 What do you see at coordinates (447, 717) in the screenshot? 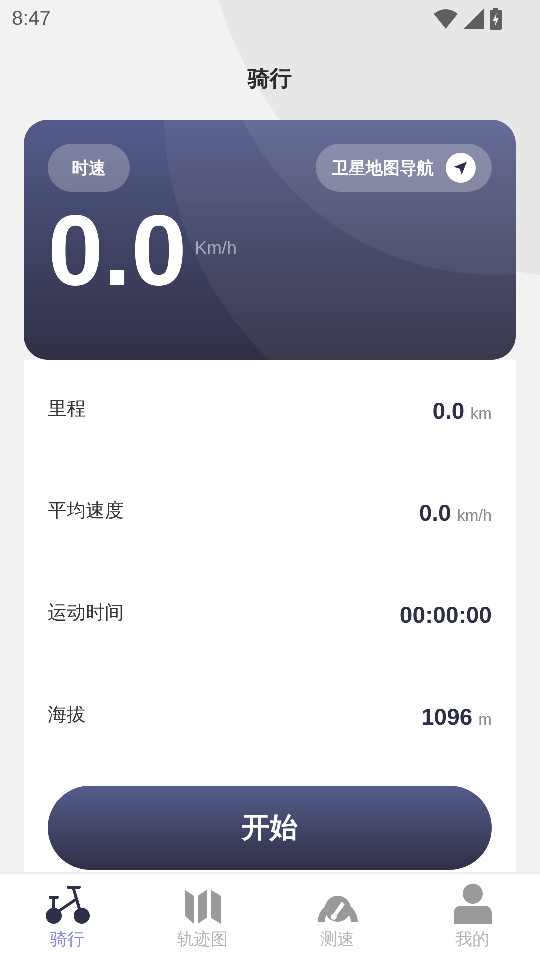
I see `stat-value: 1096` at bounding box center [447, 717].